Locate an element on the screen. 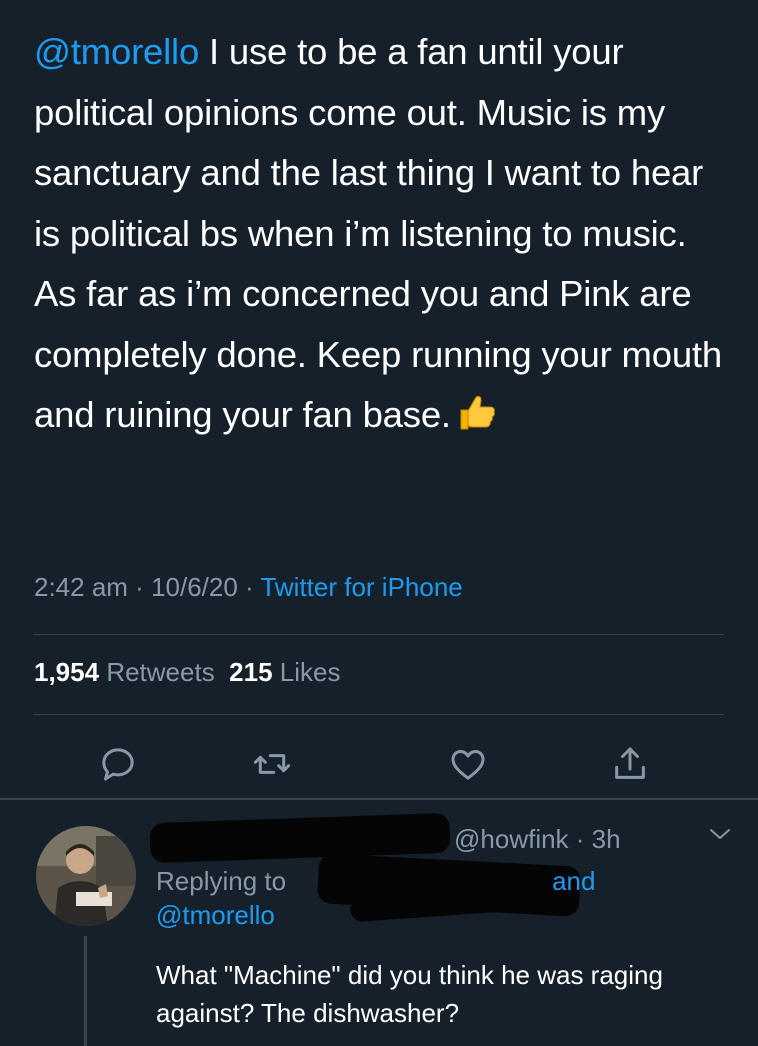 Image resolution: width=758 pixels, height=1046 pixels. retweet-icon is located at coordinates (272, 764).